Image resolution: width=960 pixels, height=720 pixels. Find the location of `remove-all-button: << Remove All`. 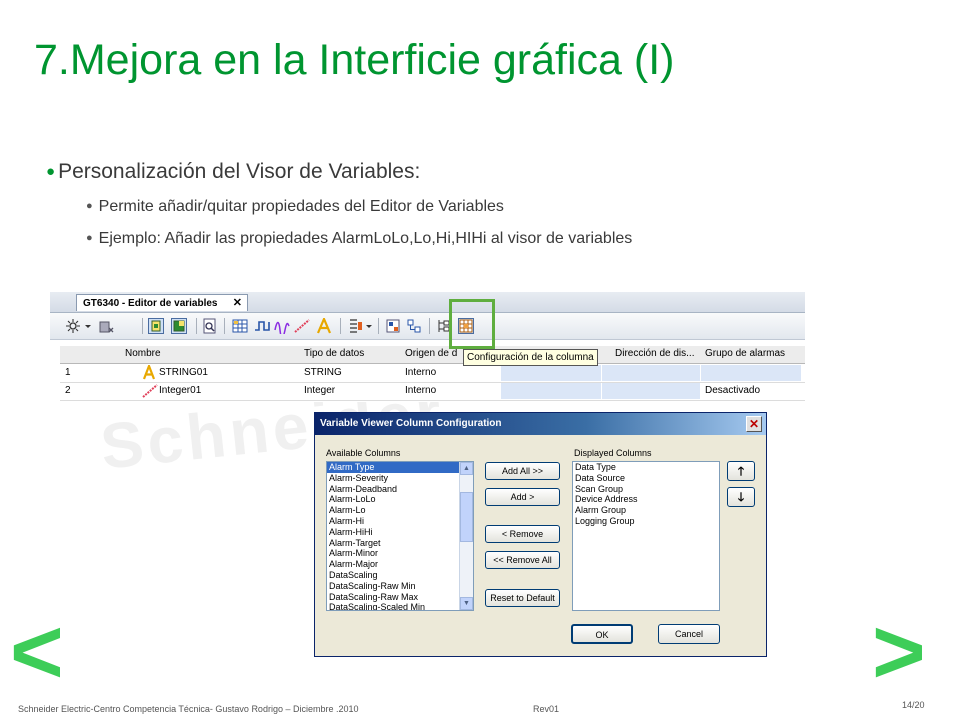

remove-all-button: << Remove All is located at coordinates (522, 560).